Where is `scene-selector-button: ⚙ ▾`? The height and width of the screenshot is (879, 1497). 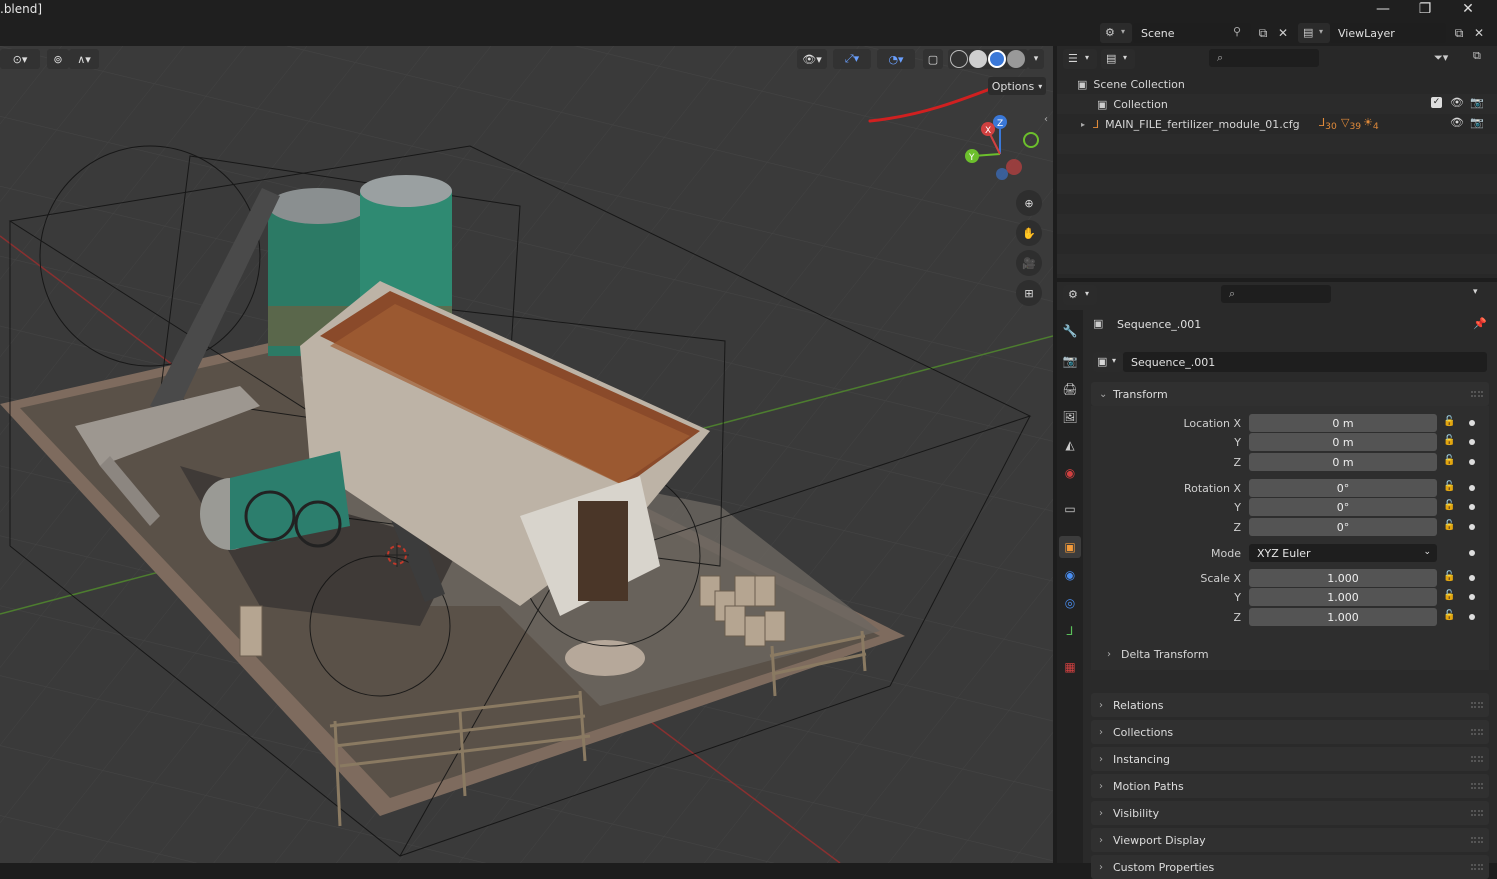 scene-selector-button: ⚙ ▾ is located at coordinates (1116, 33).